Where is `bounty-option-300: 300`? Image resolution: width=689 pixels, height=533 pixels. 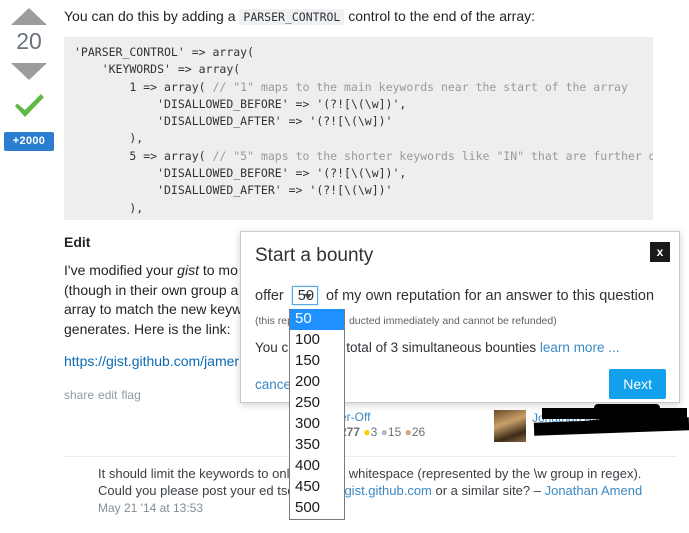 bounty-option-300: 300 is located at coordinates (317, 424).